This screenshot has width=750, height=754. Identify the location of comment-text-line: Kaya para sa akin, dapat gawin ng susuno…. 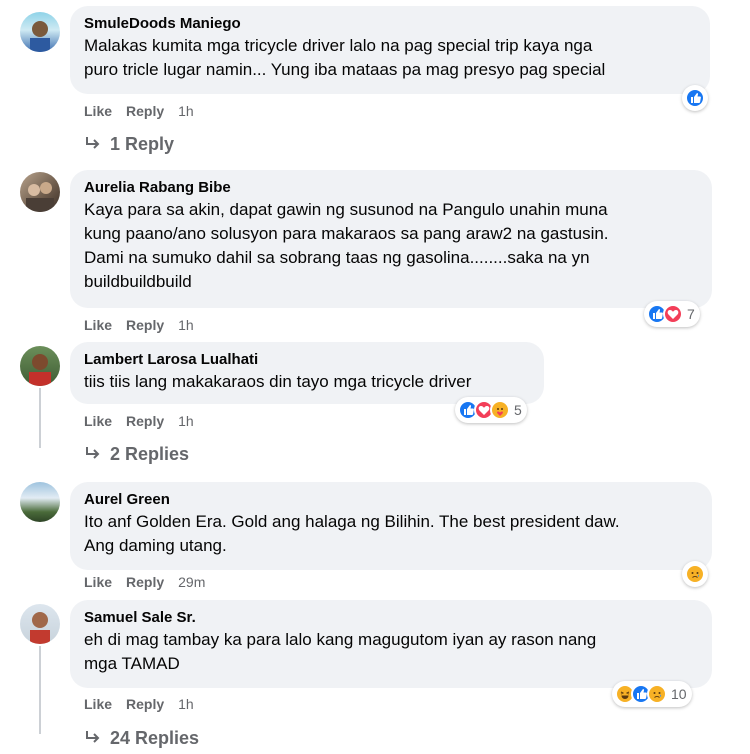
(346, 209).